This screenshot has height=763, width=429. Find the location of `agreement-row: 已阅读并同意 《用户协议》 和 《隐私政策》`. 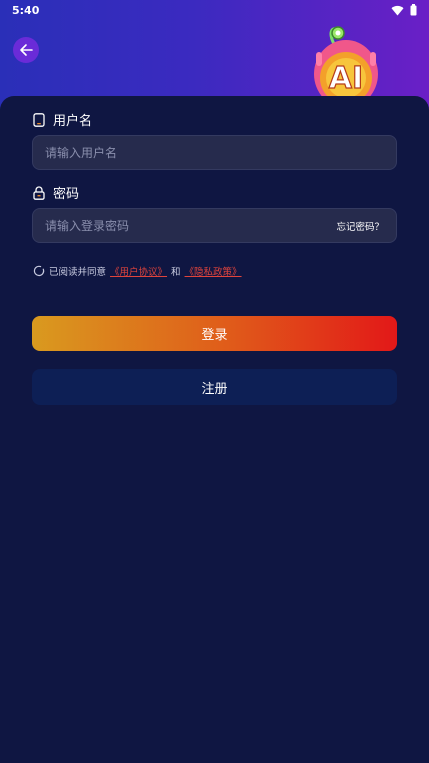

agreement-row: 已阅读并同意 《用户协议》 和 《隐私政策》 is located at coordinates (137, 271).